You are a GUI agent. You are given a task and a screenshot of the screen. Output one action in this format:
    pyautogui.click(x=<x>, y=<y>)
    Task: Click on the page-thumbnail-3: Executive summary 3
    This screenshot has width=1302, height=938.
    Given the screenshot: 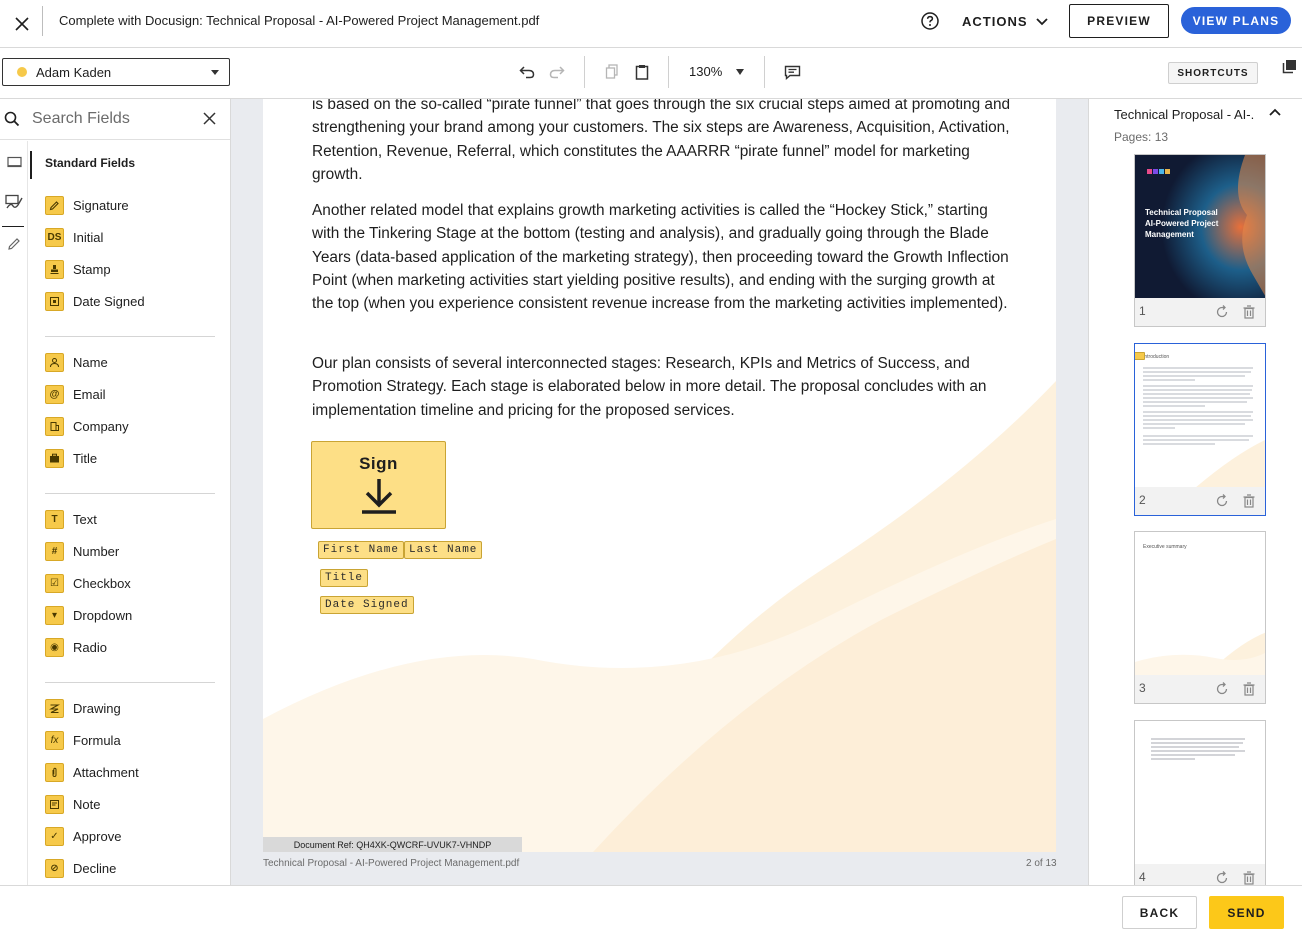 What is the action you would take?
    pyautogui.click(x=1200, y=617)
    